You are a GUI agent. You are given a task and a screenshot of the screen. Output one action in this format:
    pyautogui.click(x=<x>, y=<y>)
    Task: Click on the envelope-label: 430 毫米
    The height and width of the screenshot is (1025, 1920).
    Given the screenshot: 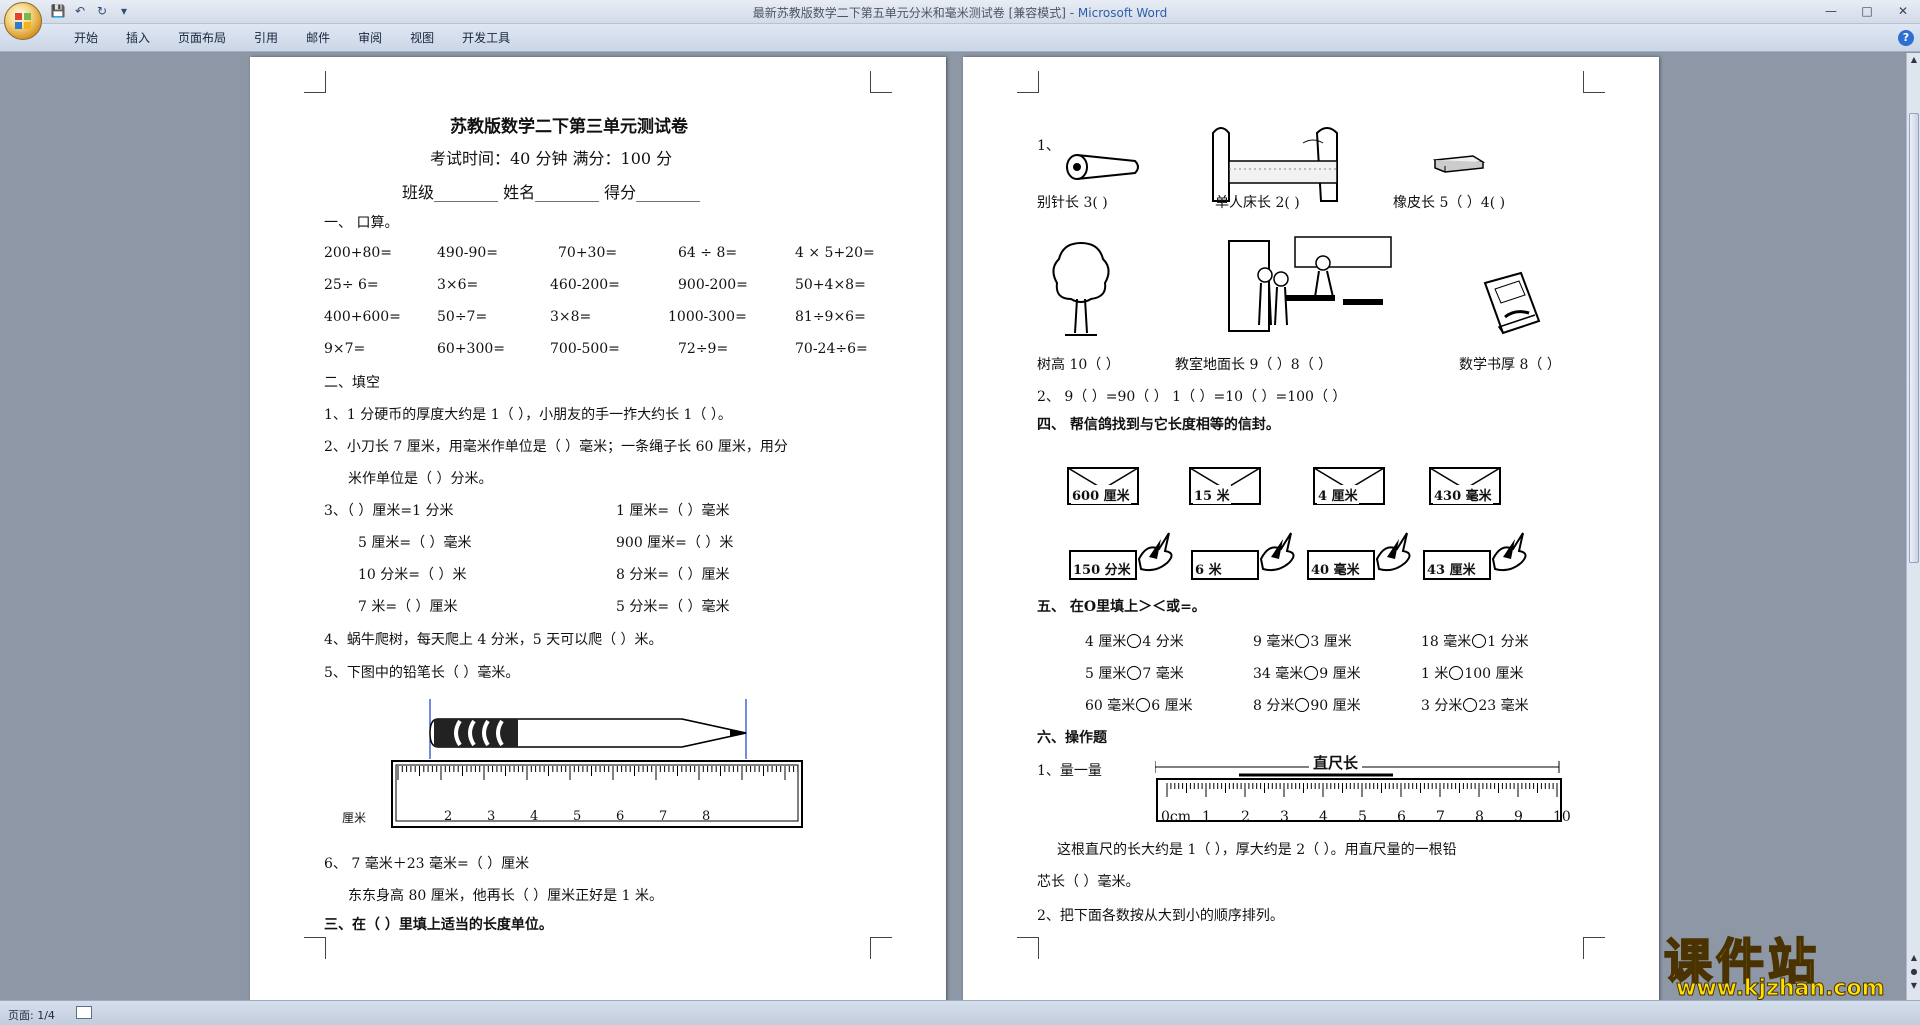 What is the action you would take?
    pyautogui.click(x=1463, y=494)
    